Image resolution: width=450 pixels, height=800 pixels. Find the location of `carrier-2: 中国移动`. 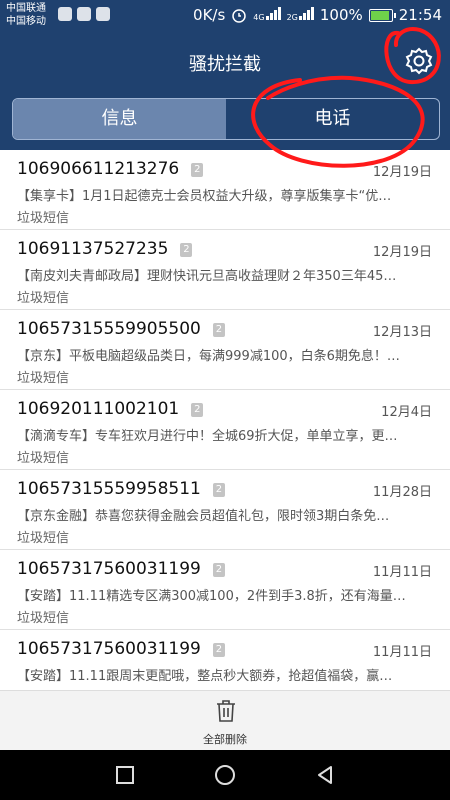

carrier-2: 中国移动 is located at coordinates (26, 21).